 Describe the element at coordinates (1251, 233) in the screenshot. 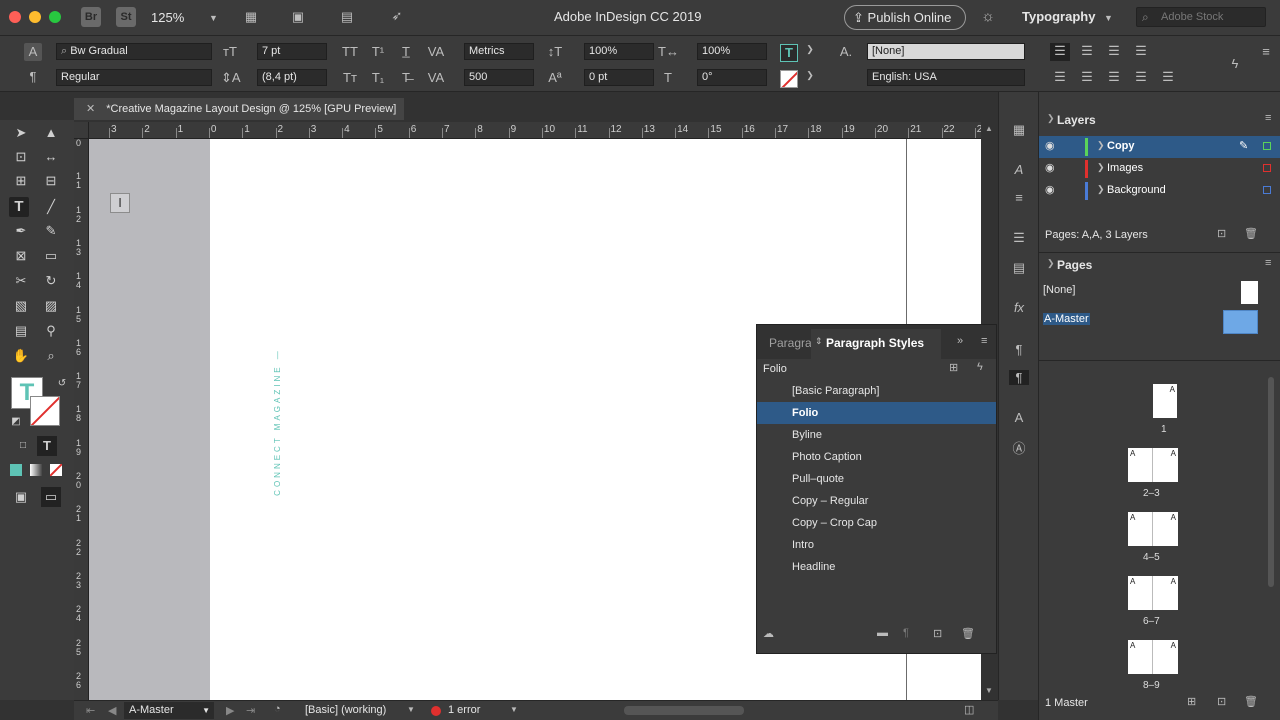

I see `delete-layer-icon: 🗑` at that location.